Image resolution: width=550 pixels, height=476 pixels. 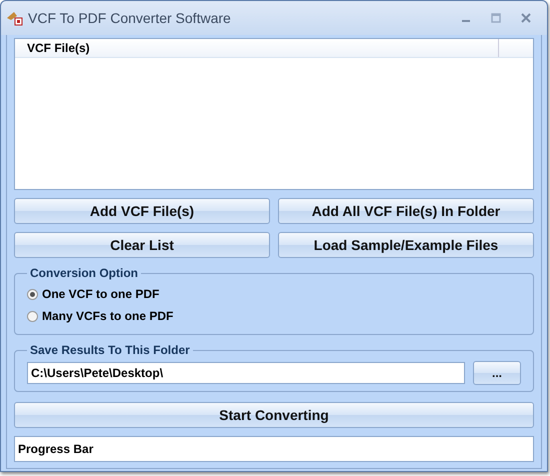 What do you see at coordinates (526, 18) in the screenshot?
I see `close-icon` at bounding box center [526, 18].